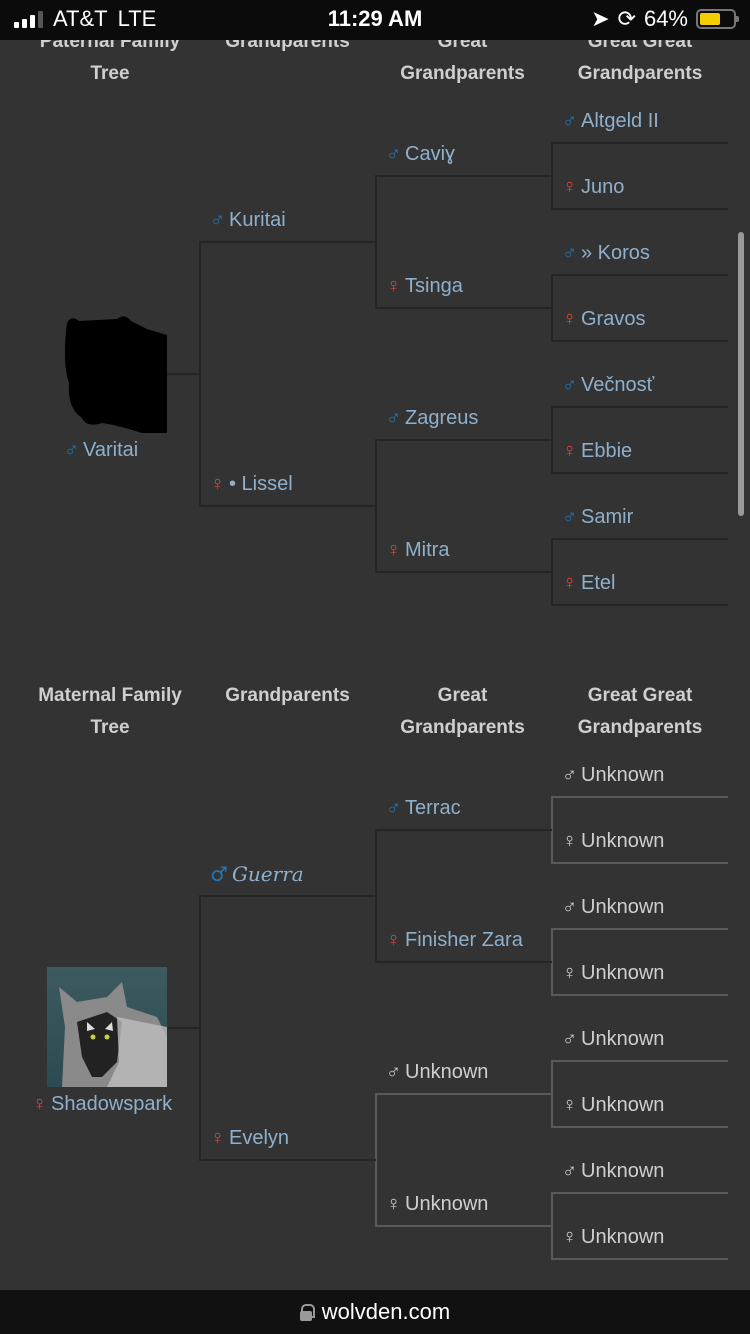  I want to click on ancestor-gen4: ♀ Etel, so click(588, 583).